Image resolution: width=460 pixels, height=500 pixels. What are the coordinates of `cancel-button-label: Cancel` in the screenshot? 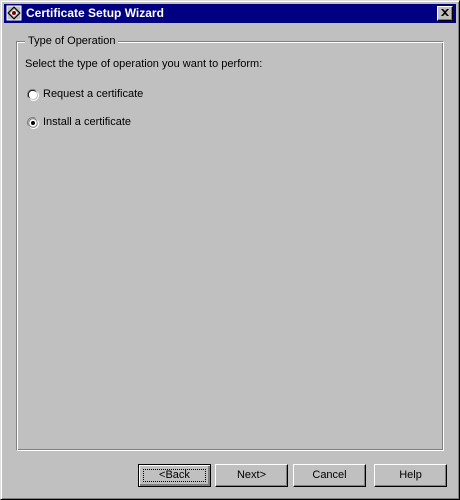 It's located at (329, 475).